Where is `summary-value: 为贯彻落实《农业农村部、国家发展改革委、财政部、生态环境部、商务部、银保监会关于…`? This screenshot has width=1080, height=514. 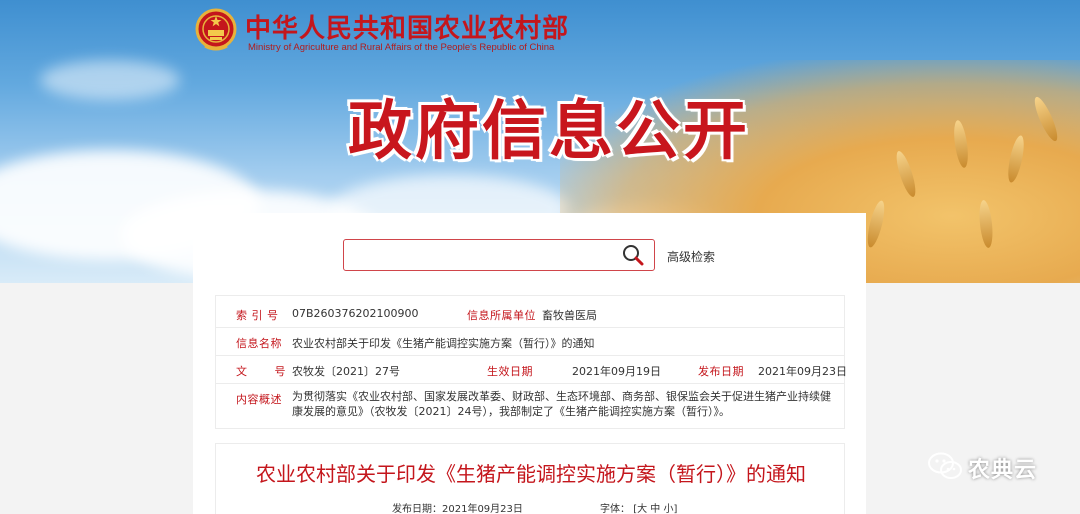 summary-value: 为贯彻落实《农业农村部、国家发展改革委、财政部、生态环境部、商务部、银保监会关于… is located at coordinates (561, 404).